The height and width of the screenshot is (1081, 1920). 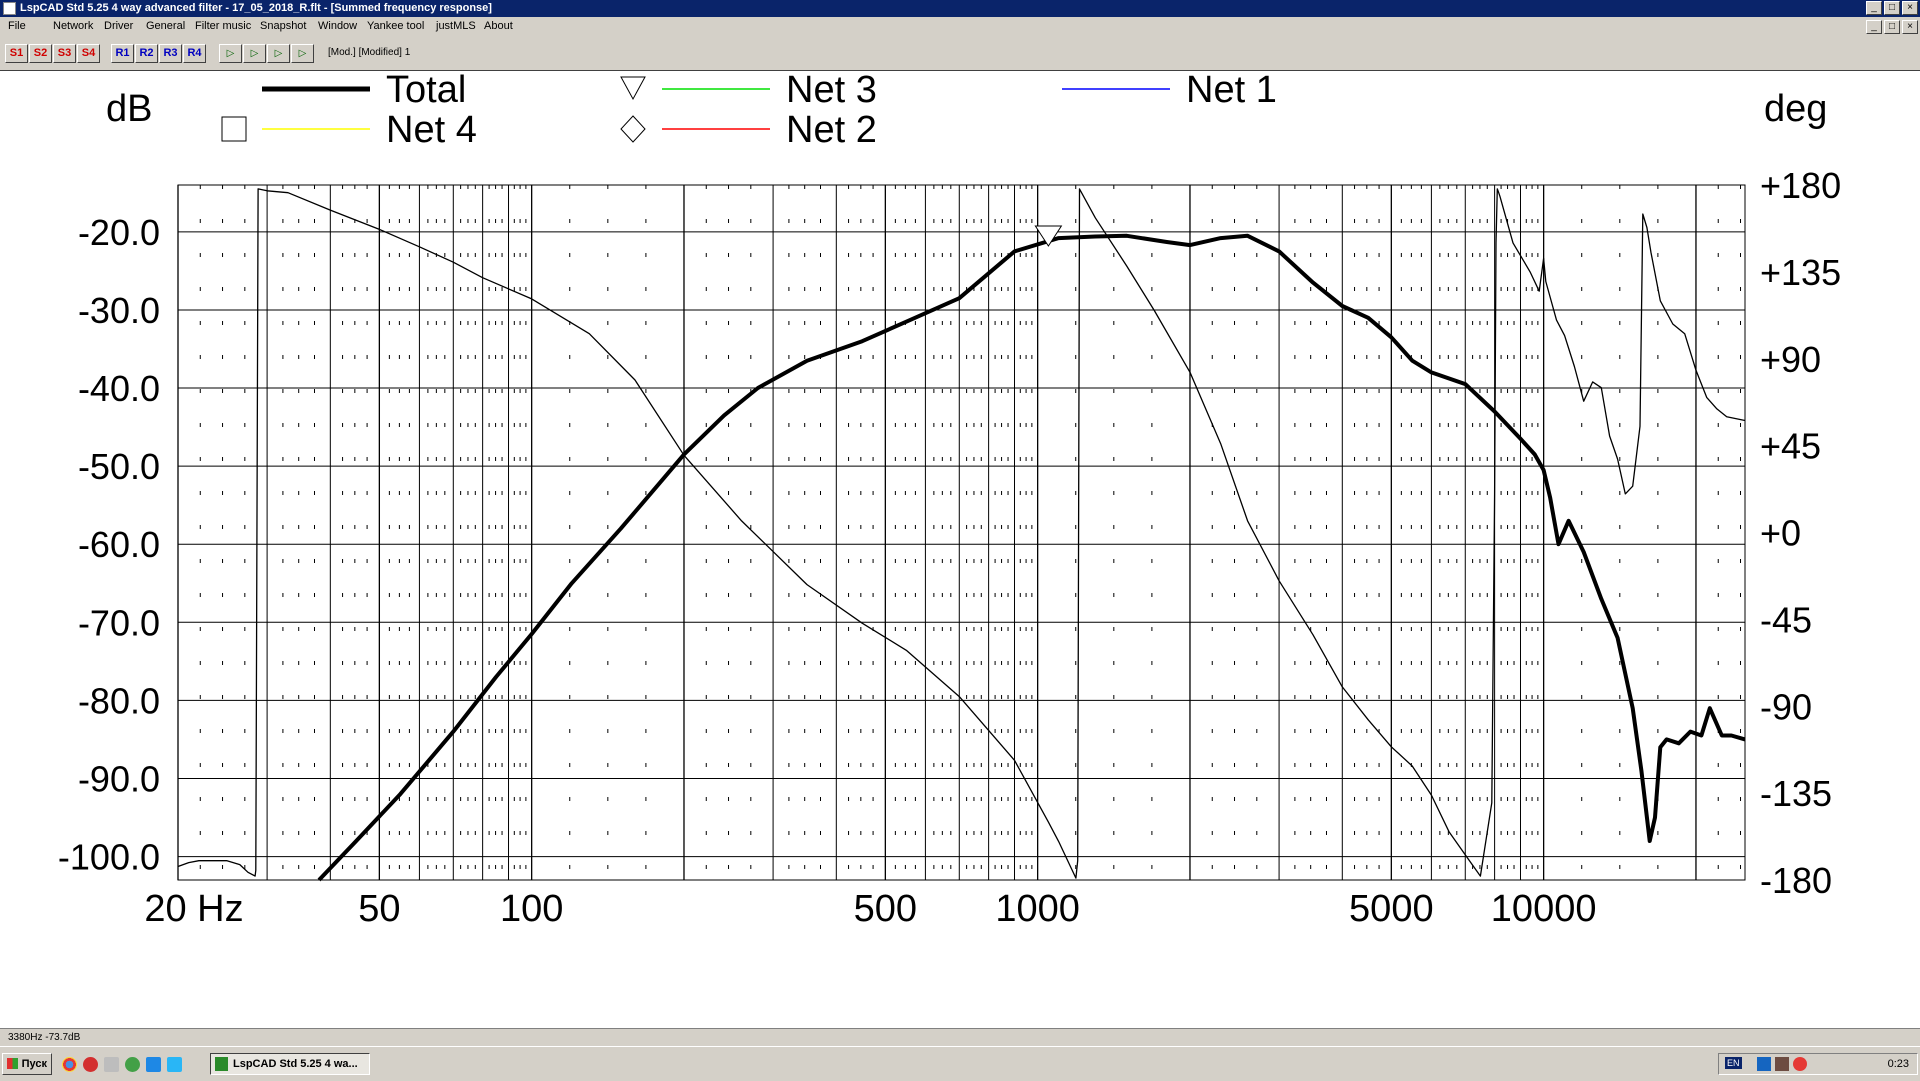 I want to click on legend-label: Net 4, so click(x=431, y=130).